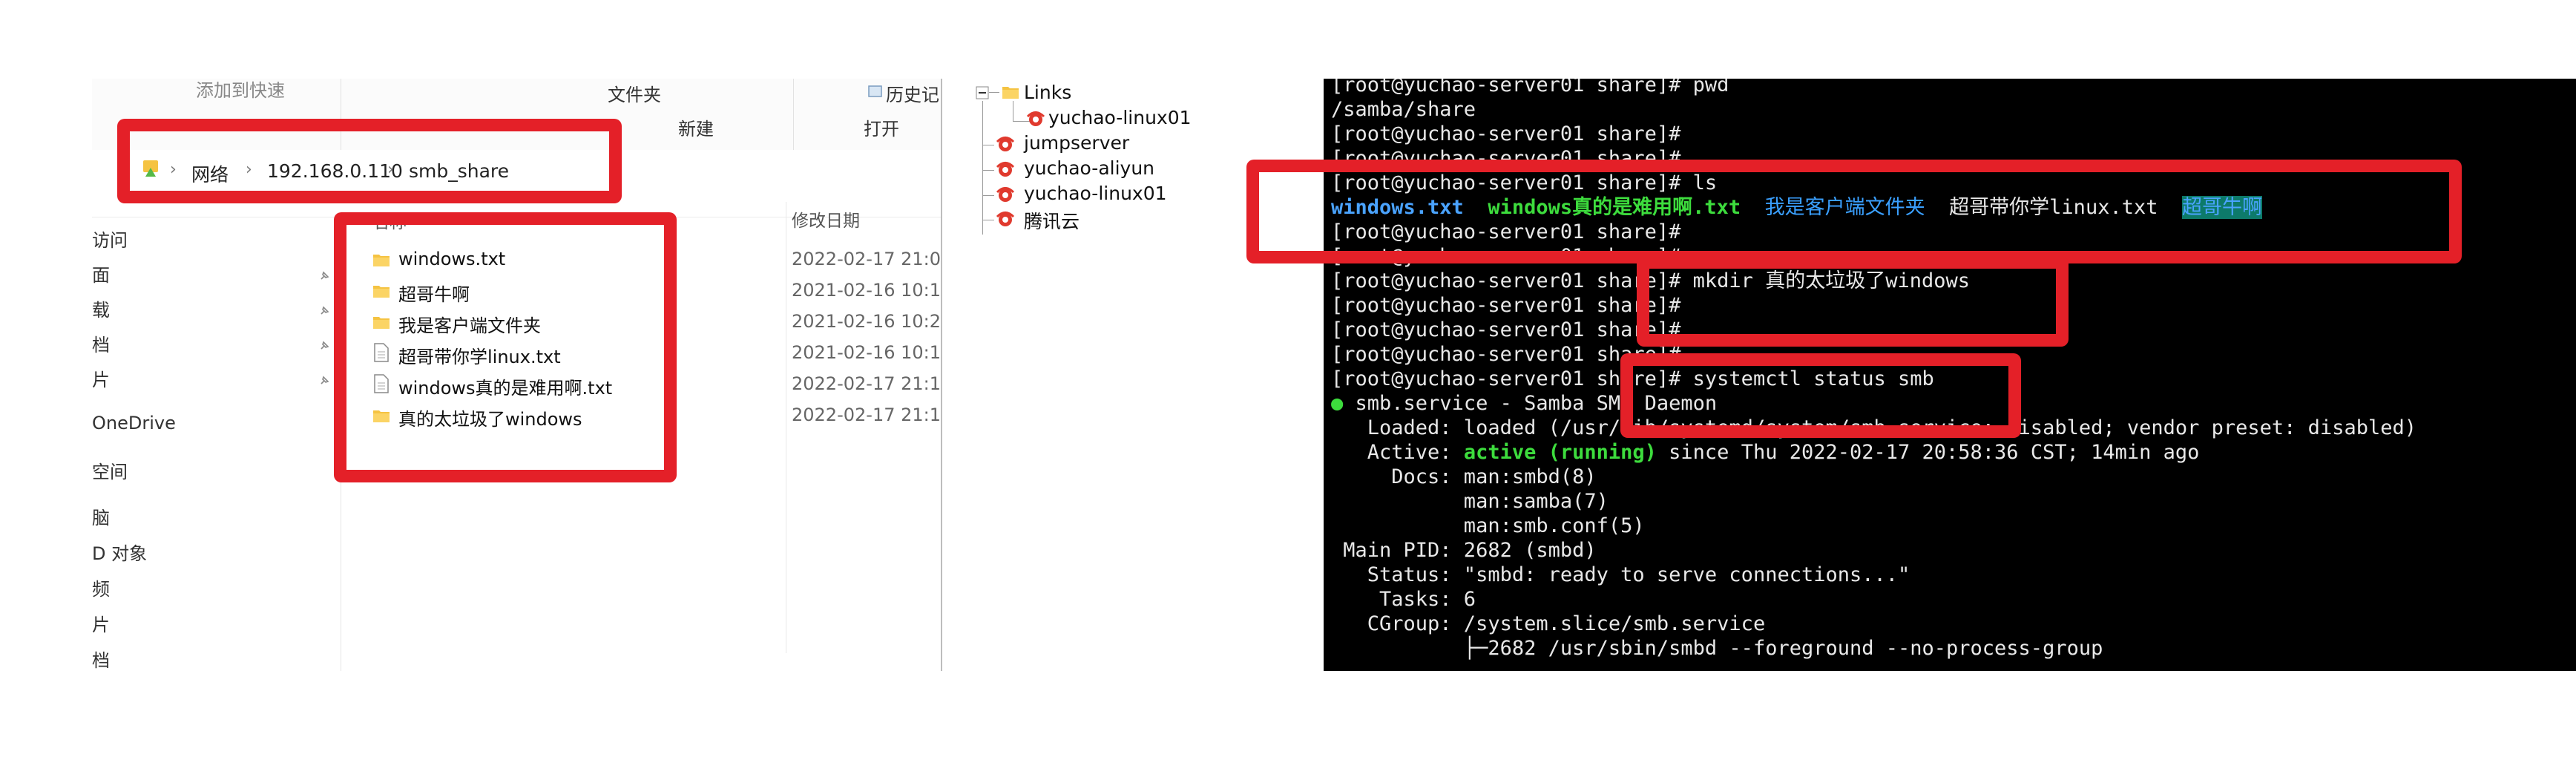 This screenshot has width=2576, height=763. What do you see at coordinates (696, 130) in the screenshot?
I see `ribbon-group-new: 新建` at bounding box center [696, 130].